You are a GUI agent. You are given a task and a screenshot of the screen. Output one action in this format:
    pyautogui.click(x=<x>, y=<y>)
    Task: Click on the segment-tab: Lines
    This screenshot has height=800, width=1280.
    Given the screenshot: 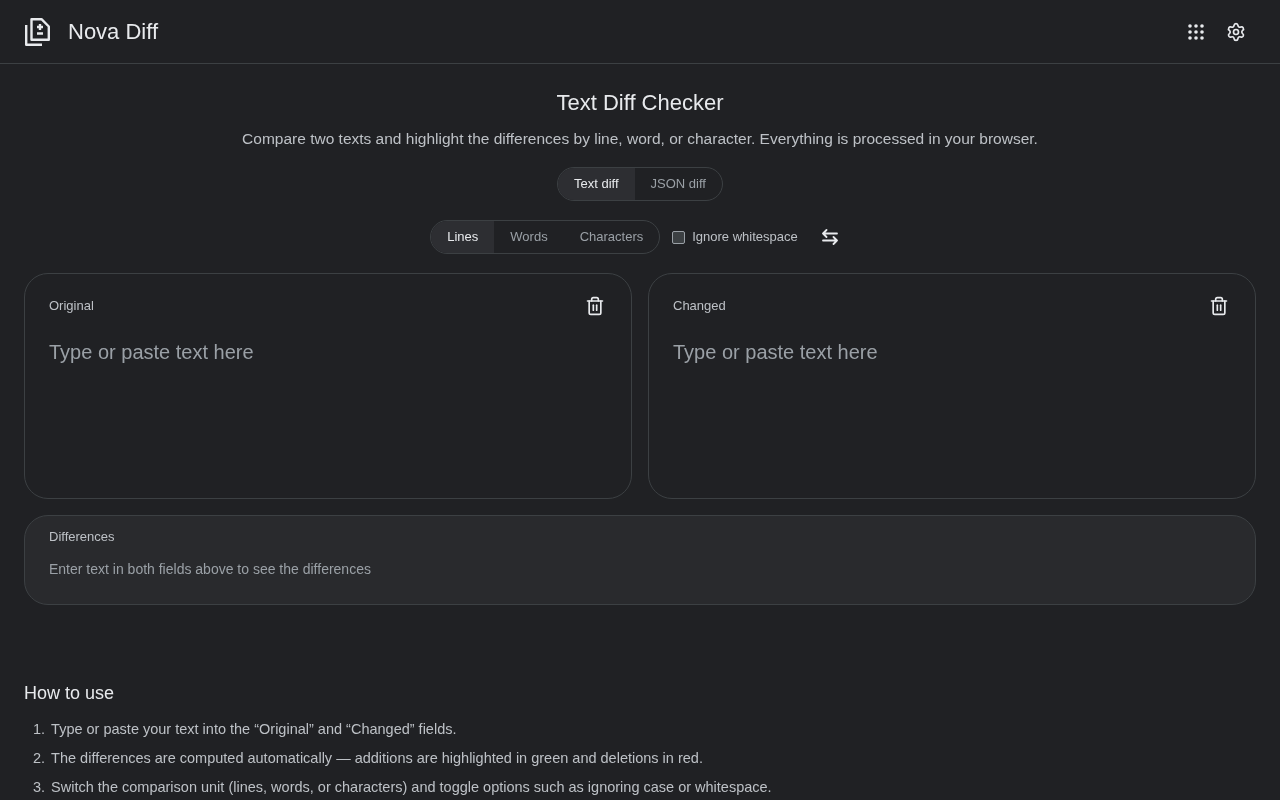 What is the action you would take?
    pyautogui.click(x=463, y=237)
    